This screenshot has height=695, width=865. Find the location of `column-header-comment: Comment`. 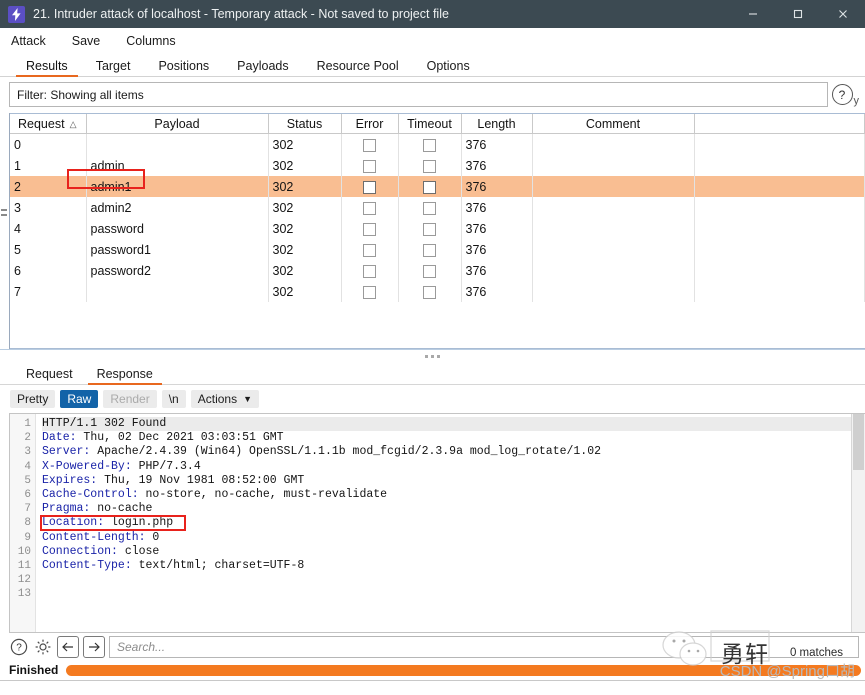

column-header-comment: Comment is located at coordinates (613, 124).